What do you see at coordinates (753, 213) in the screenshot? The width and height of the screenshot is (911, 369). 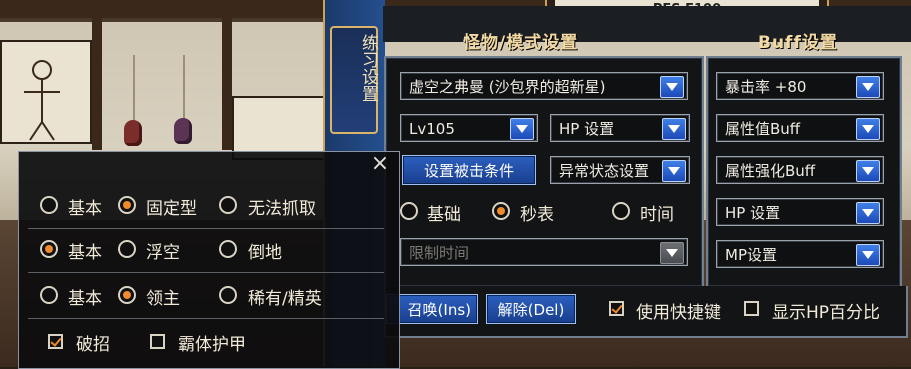 I see `buff-select-hp-value: HP 设置` at bounding box center [753, 213].